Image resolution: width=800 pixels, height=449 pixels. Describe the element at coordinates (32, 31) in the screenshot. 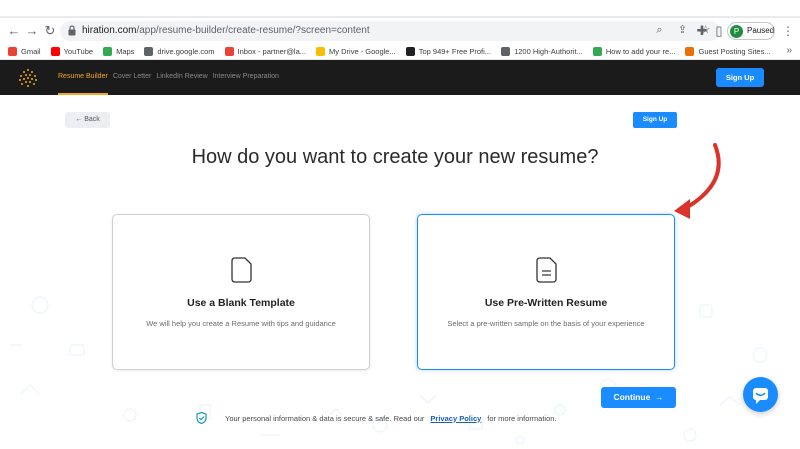

I see `forward-nav-icon: →` at that location.